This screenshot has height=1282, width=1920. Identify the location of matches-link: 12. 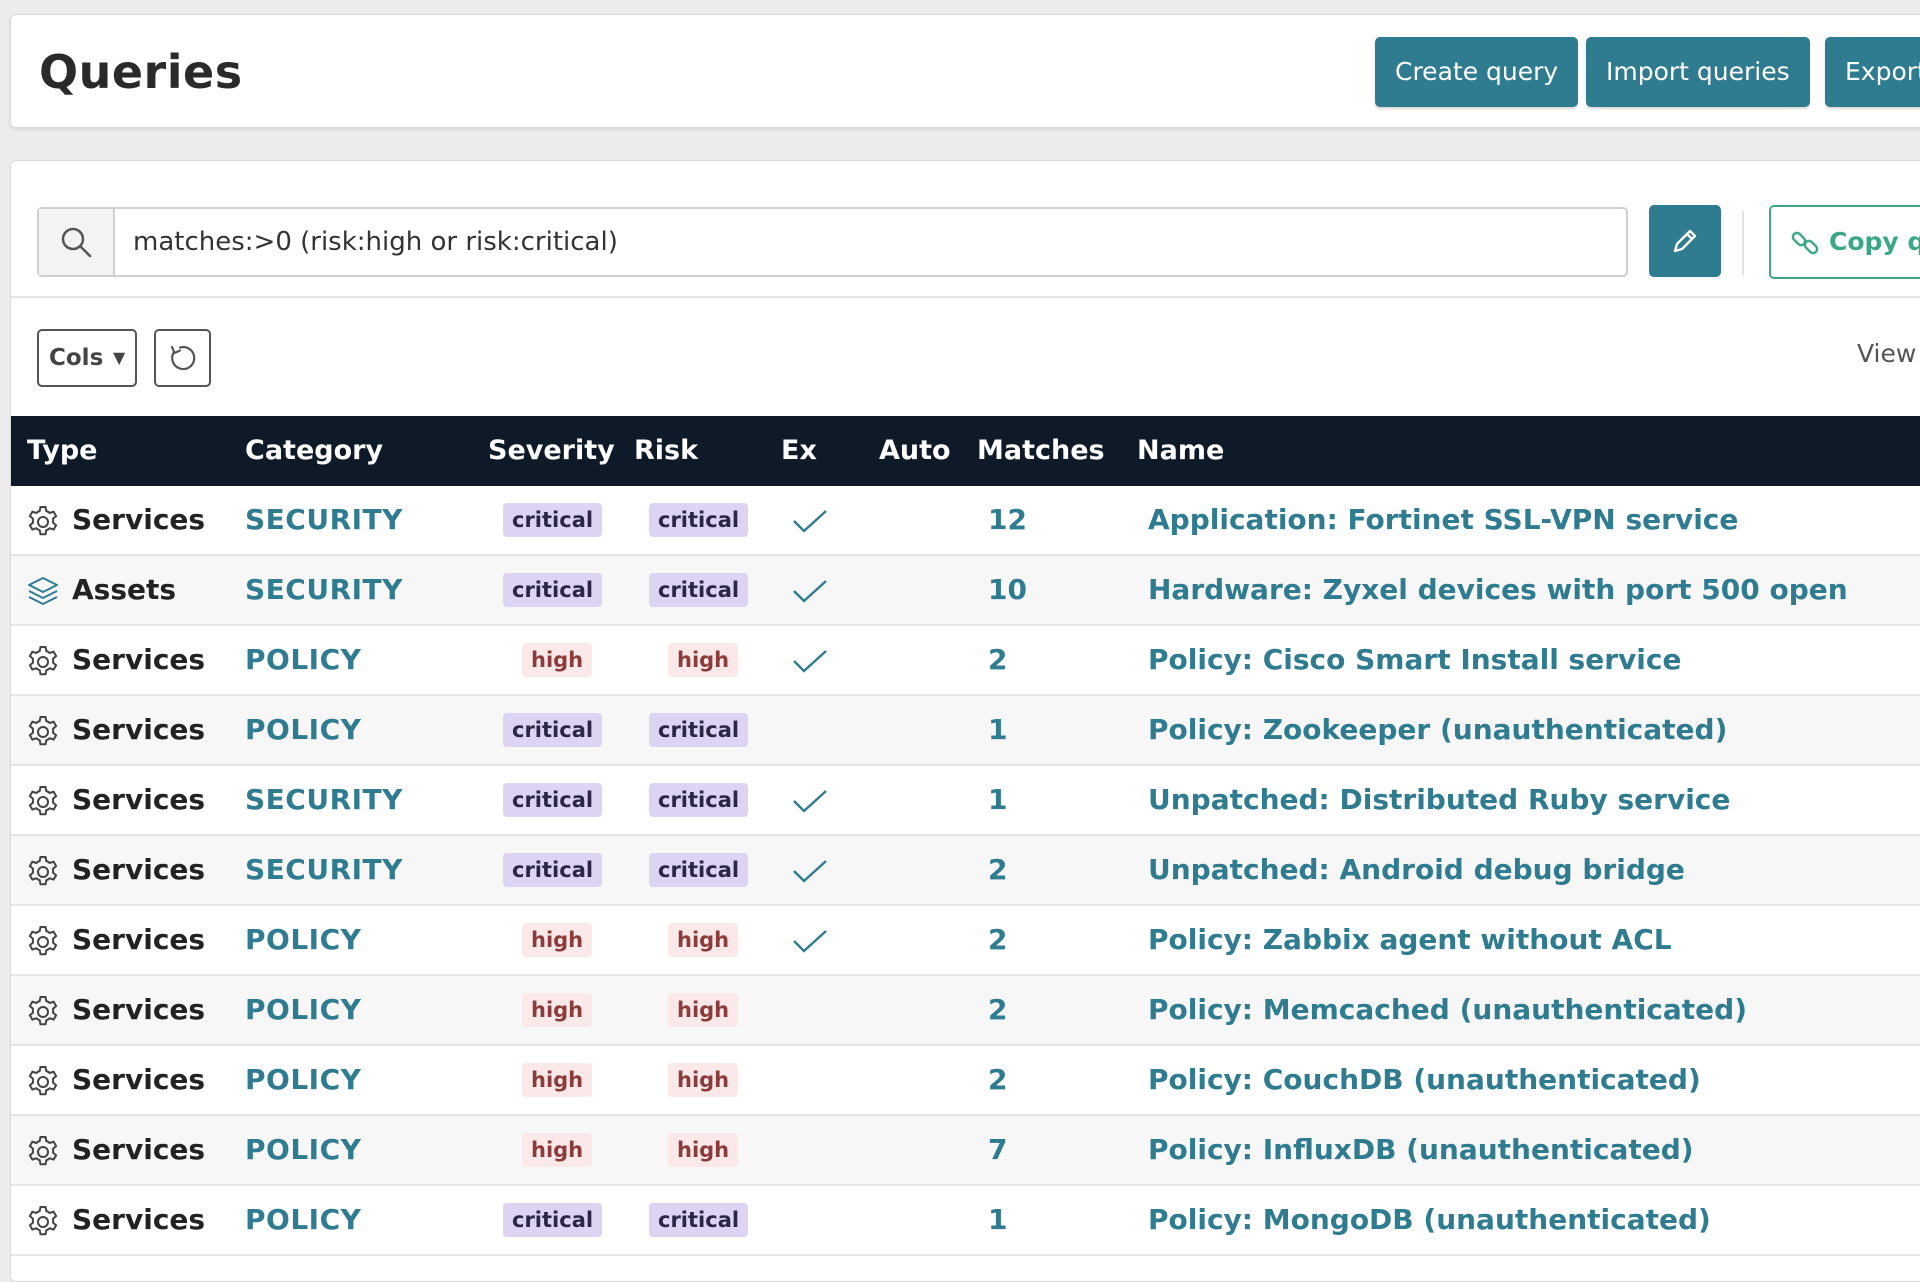
(1007, 520).